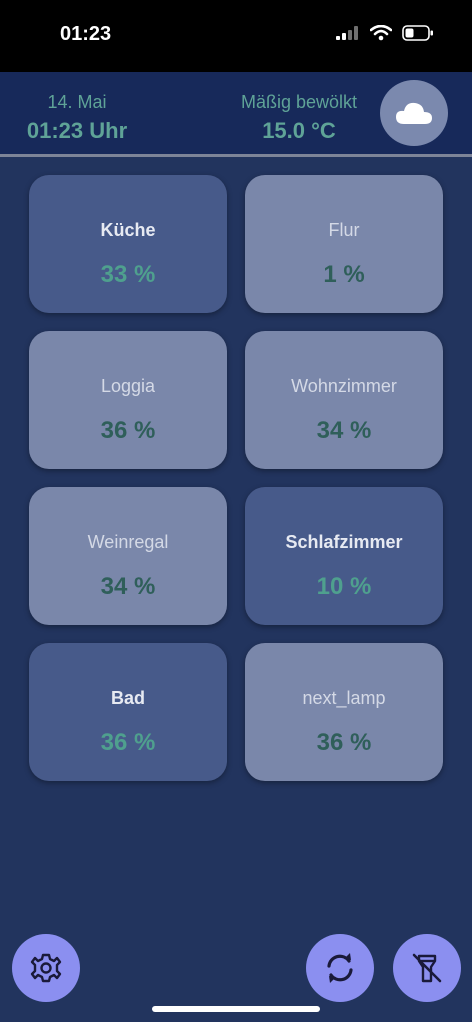 The height and width of the screenshot is (1022, 472). I want to click on room-brightness: 33 %, so click(128, 274).